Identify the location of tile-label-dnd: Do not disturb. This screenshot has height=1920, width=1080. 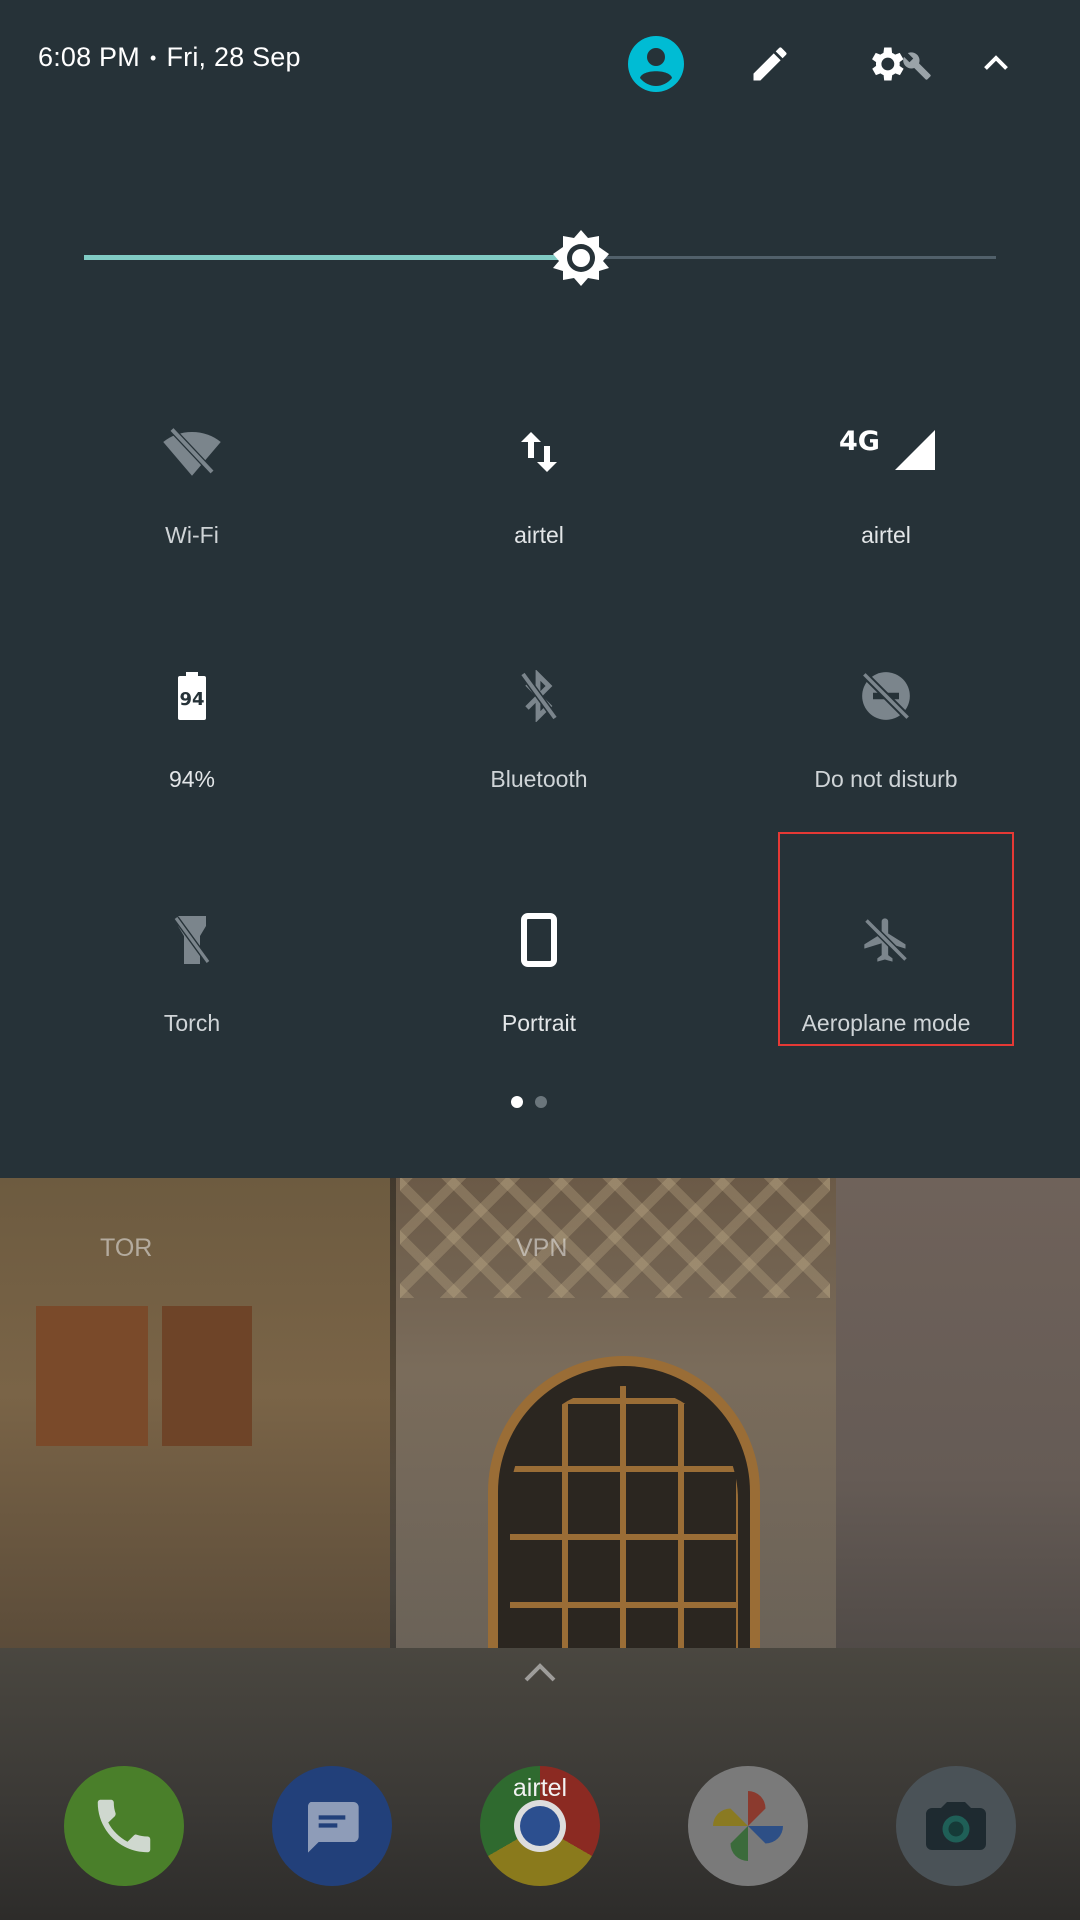
(886, 779).